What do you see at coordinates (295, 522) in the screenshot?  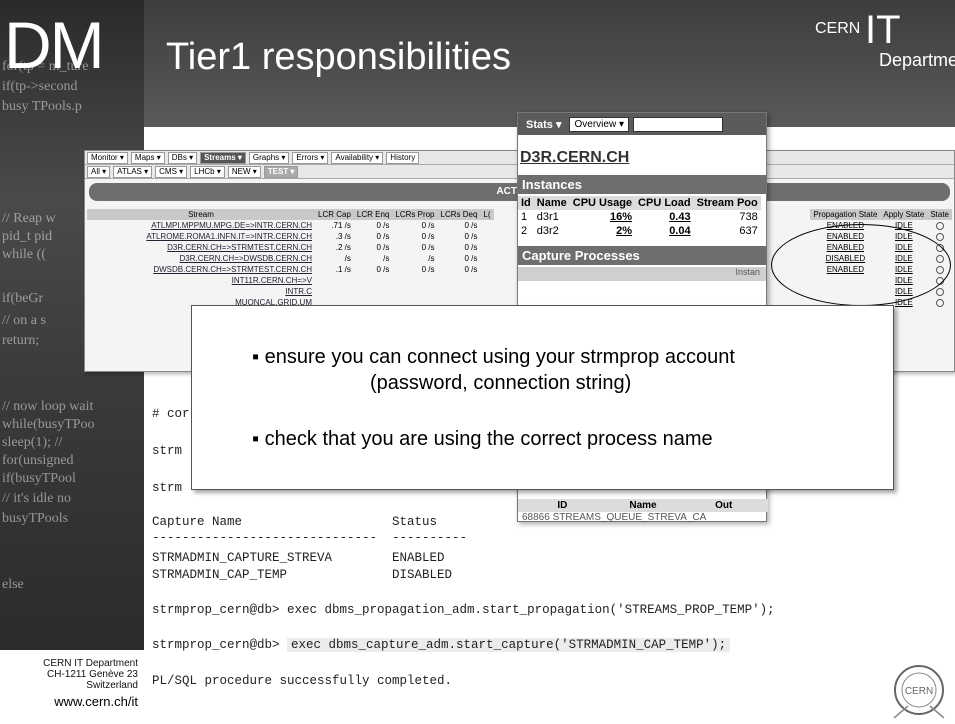 I see `capture-table-header-text: Capture Name Status` at bounding box center [295, 522].